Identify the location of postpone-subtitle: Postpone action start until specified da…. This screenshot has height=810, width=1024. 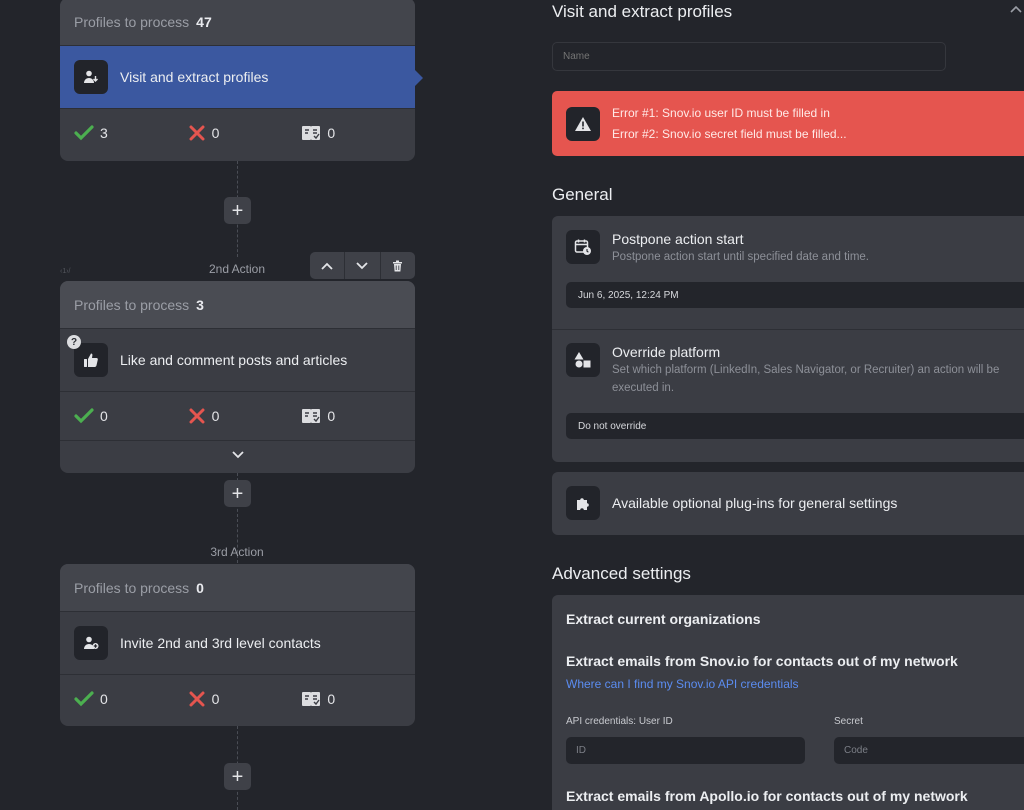
(740, 257).